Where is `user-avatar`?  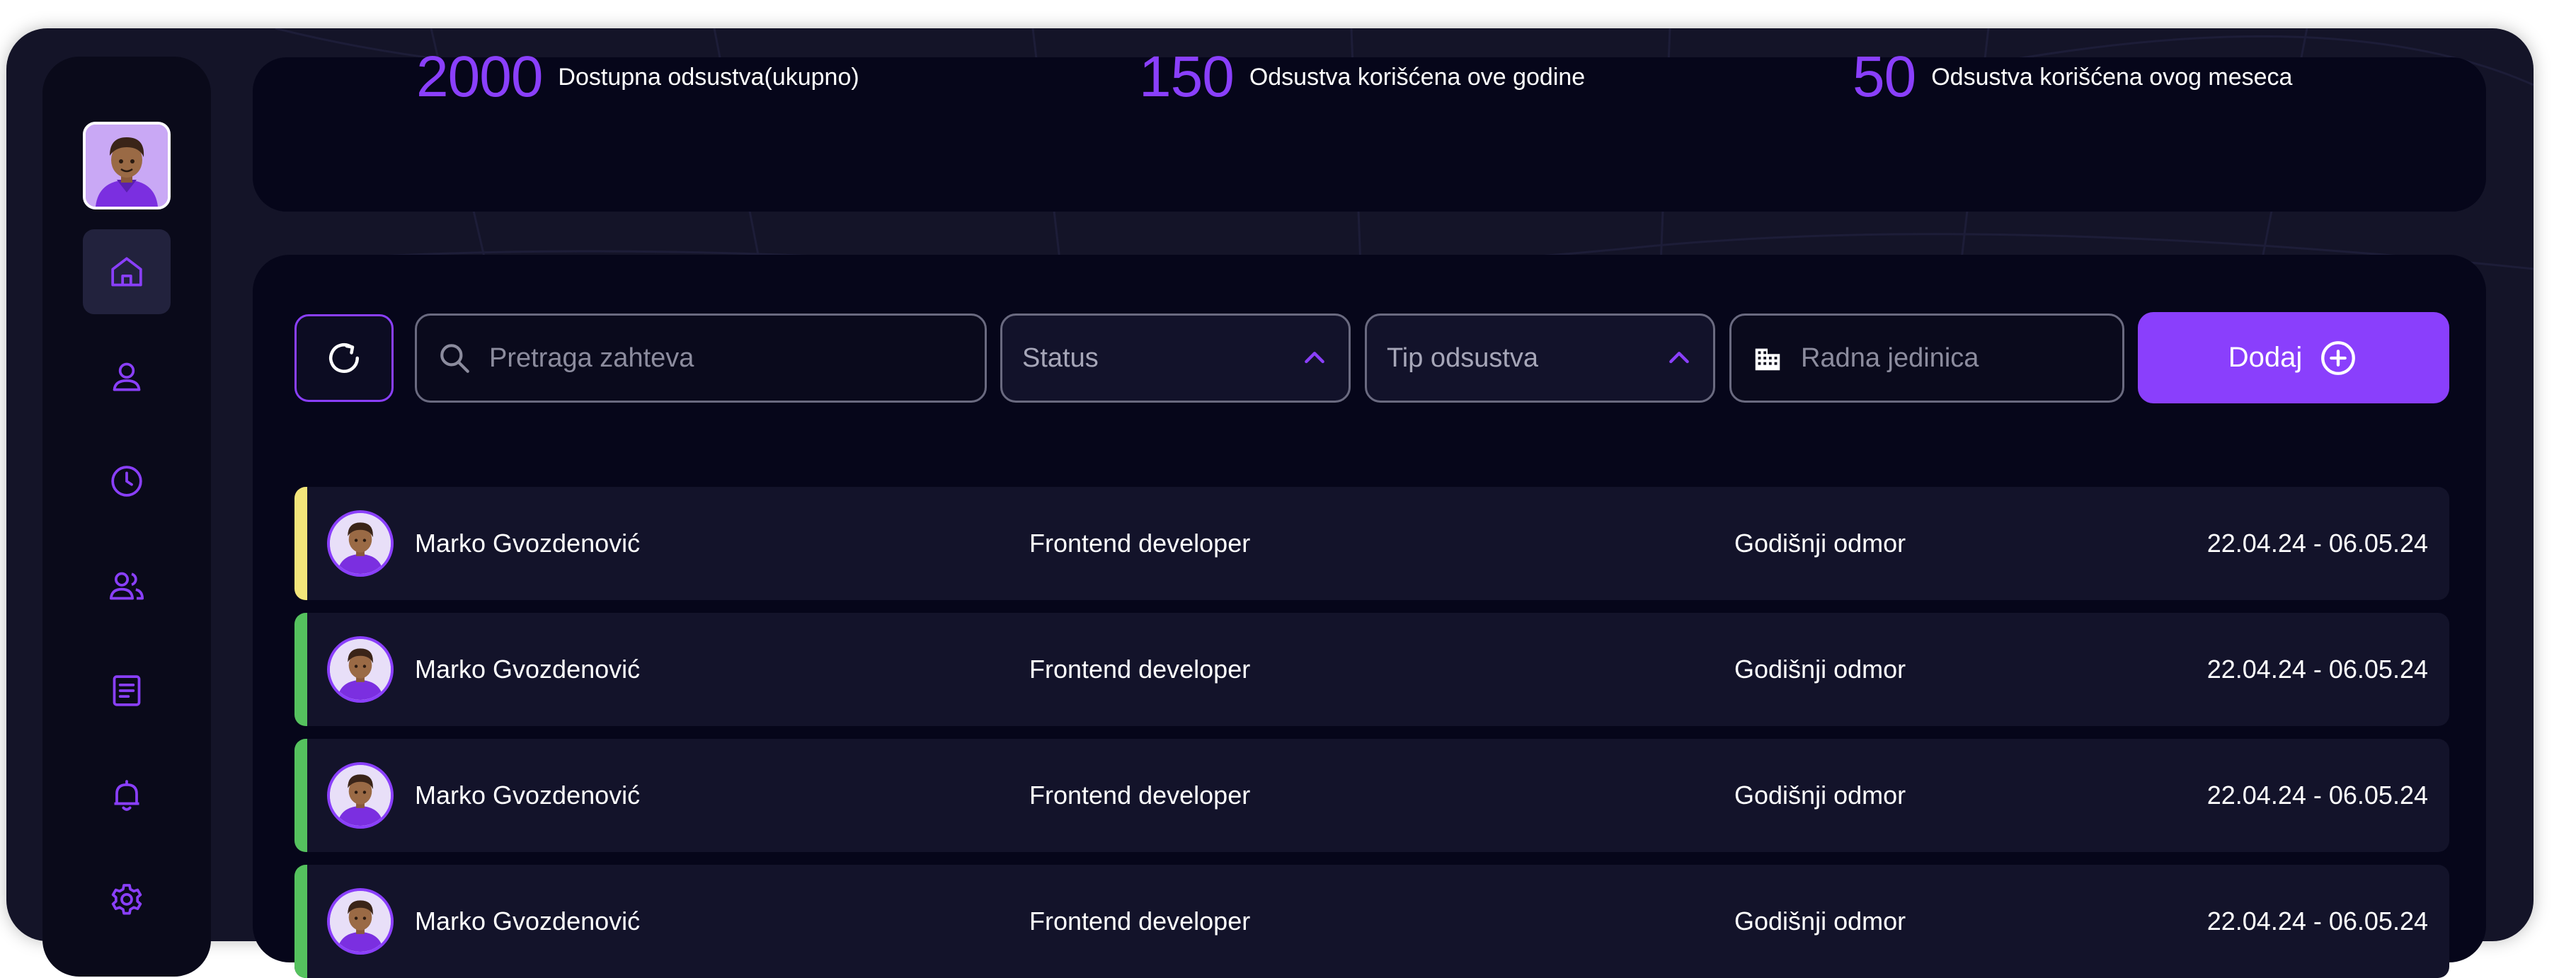 user-avatar is located at coordinates (127, 165).